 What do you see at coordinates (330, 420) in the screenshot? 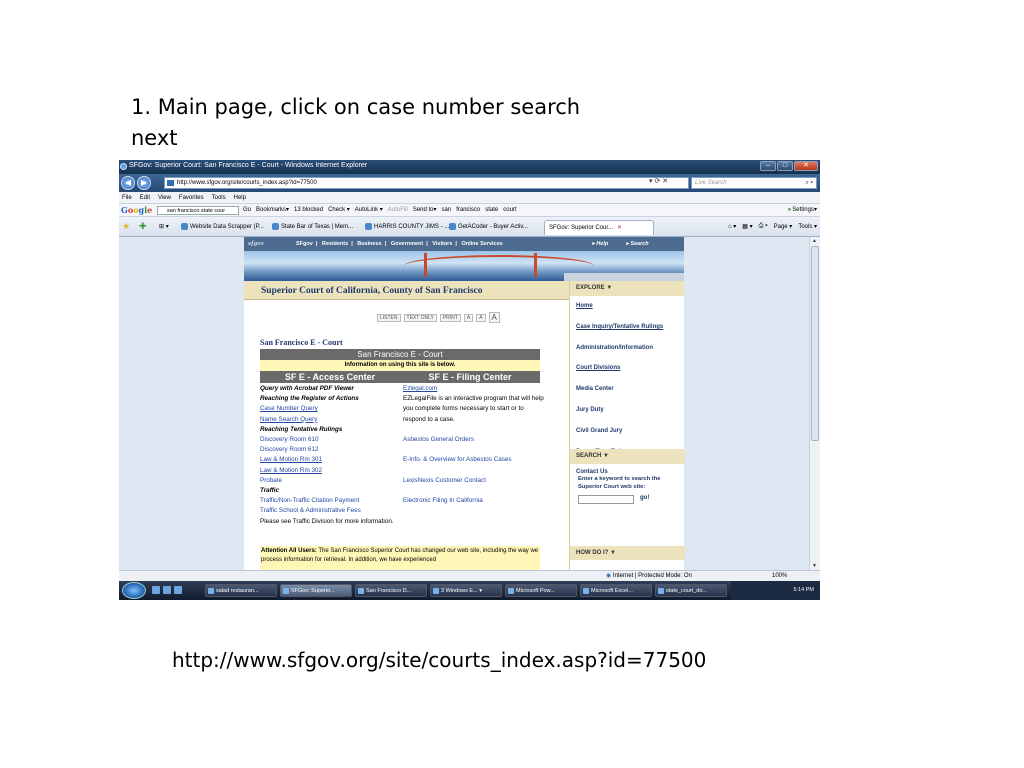
I see `name-search-query-link: Name Search Query` at bounding box center [330, 420].